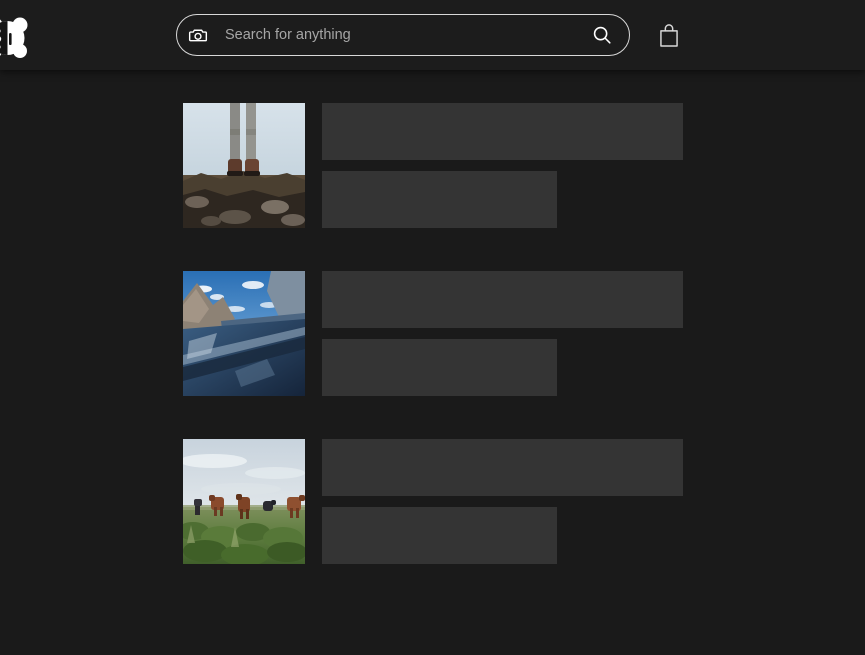 This screenshot has height=655, width=865. I want to click on thumbnail-hiking-boots-on-rocks, so click(244, 165).